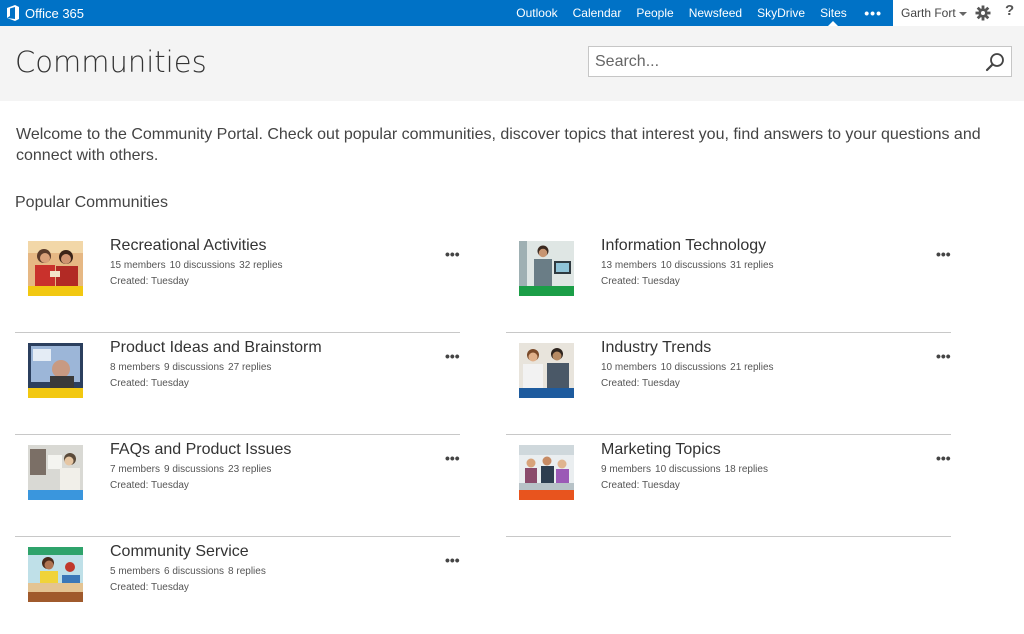  What do you see at coordinates (91, 202) in the screenshot?
I see `popular-communities-heading: Popular Communities` at bounding box center [91, 202].